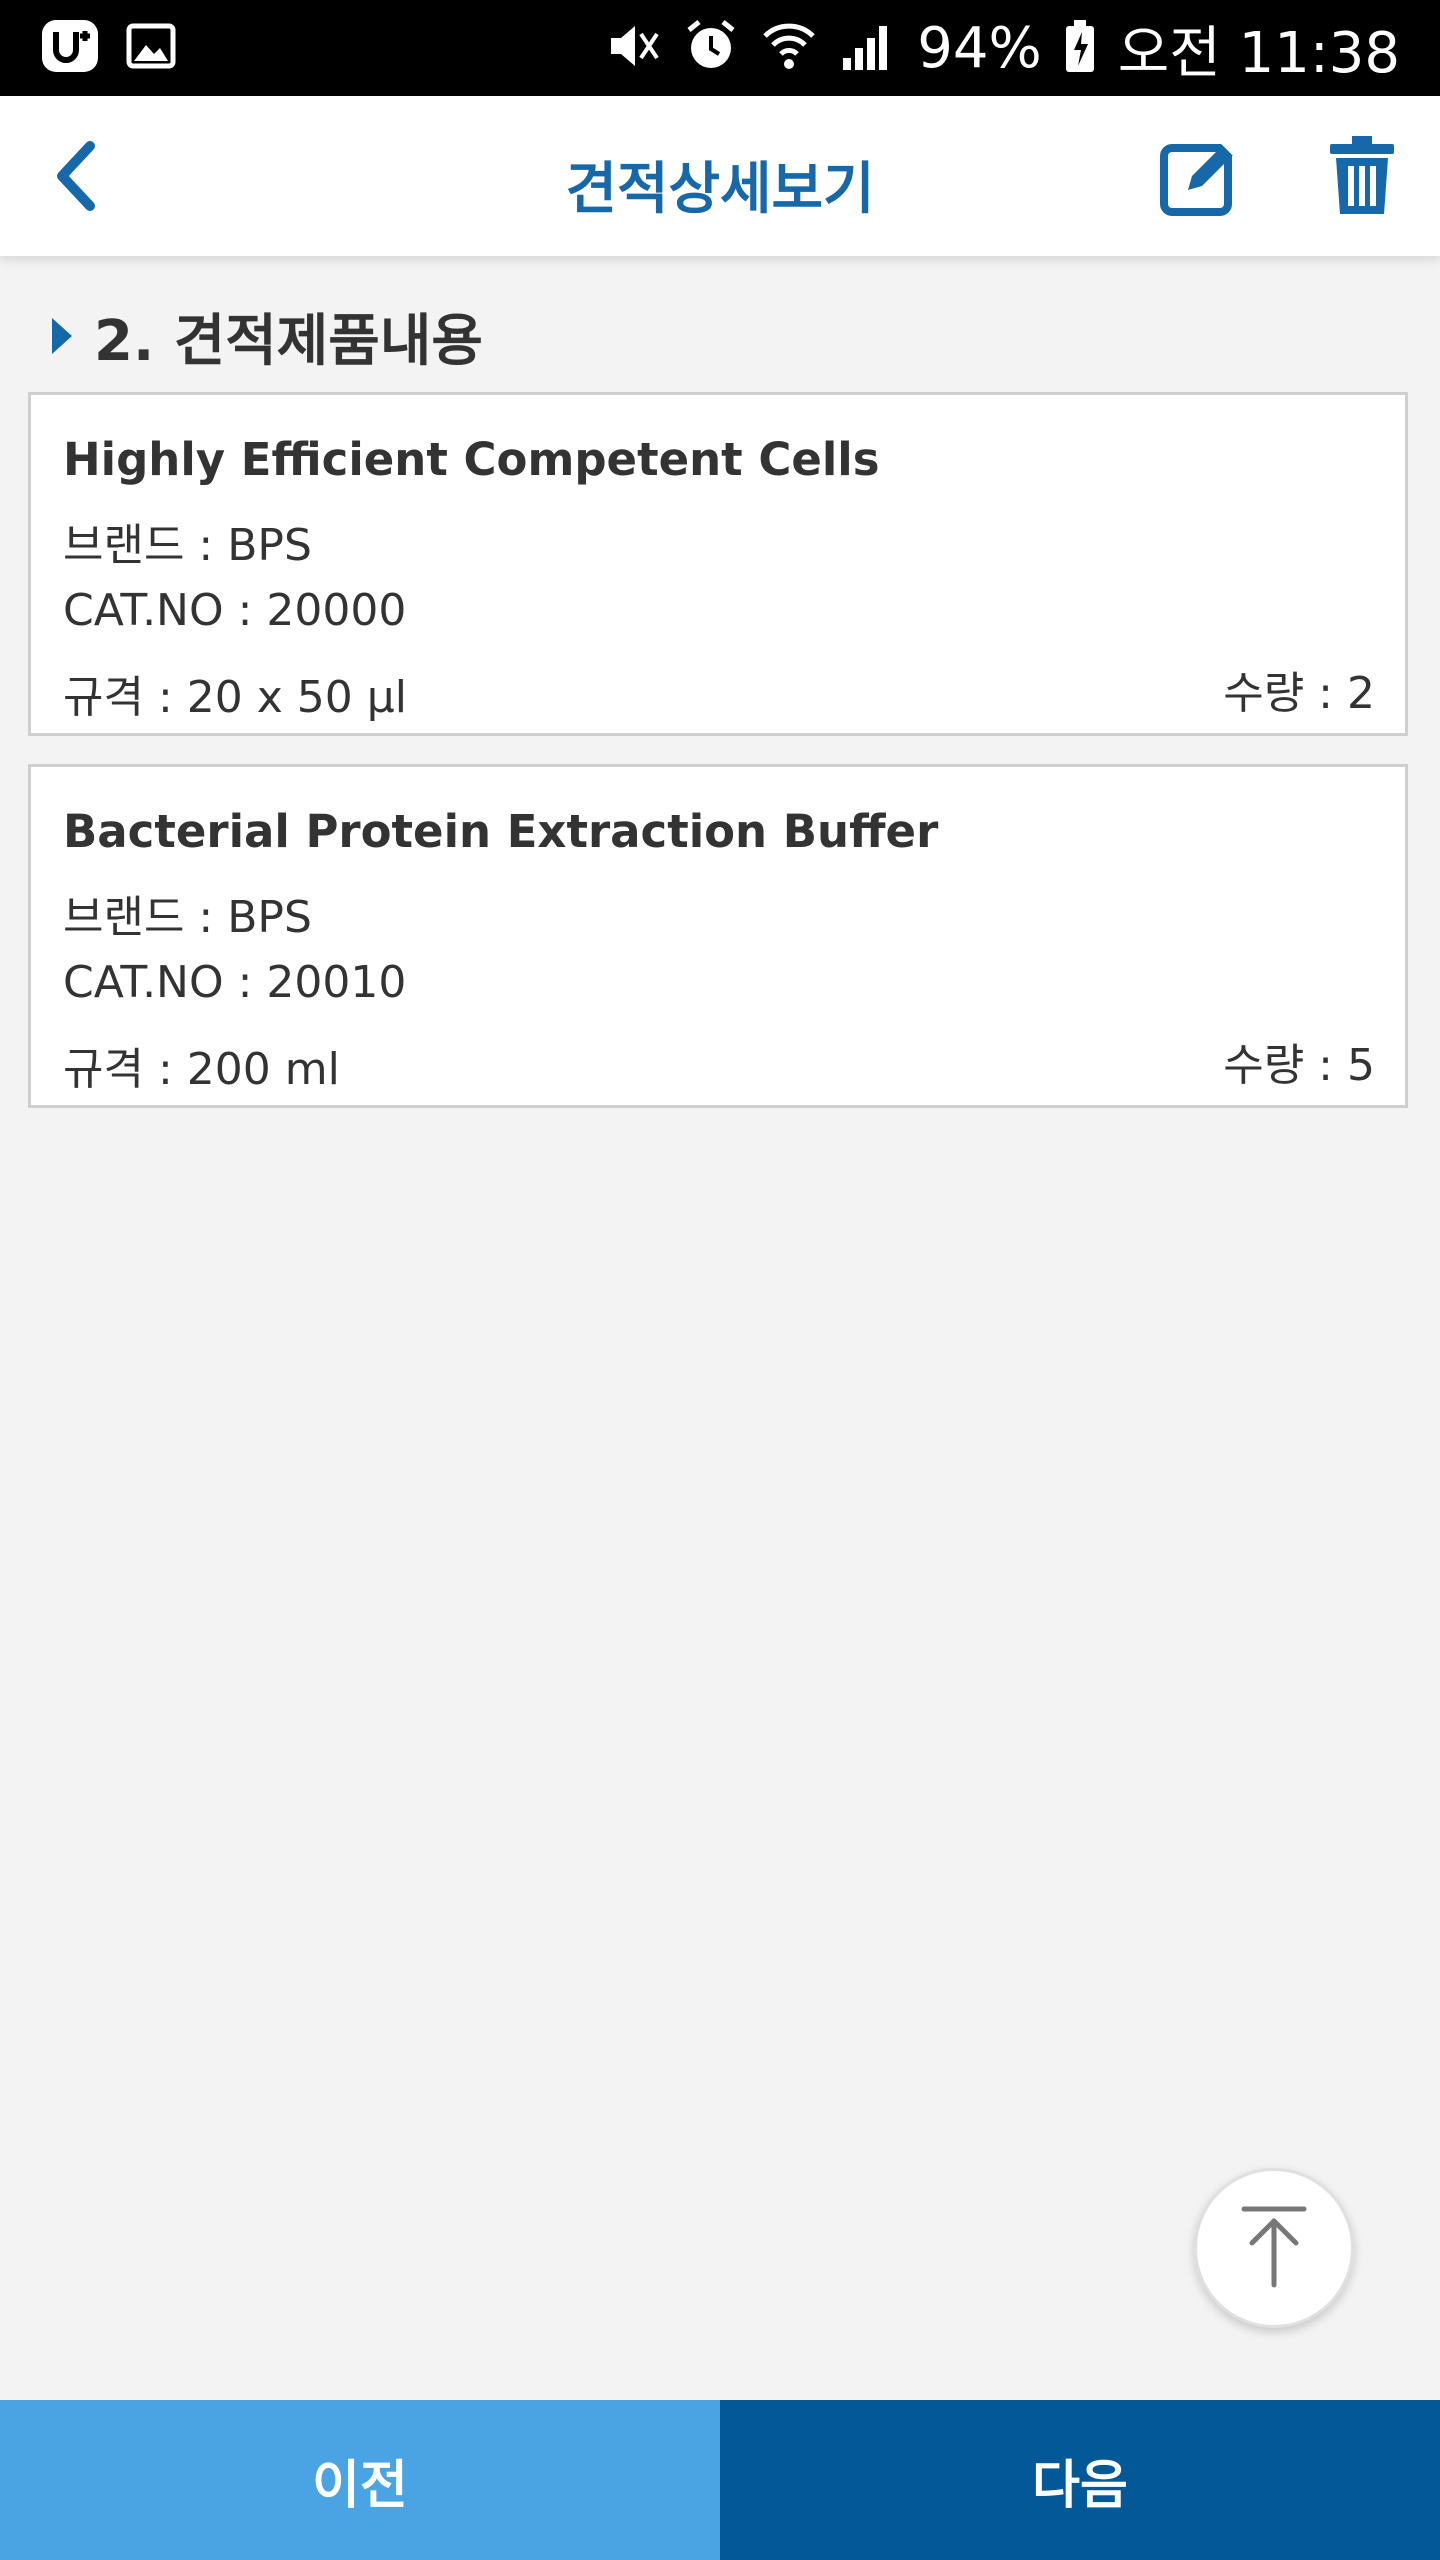 The width and height of the screenshot is (1440, 2560). Describe the element at coordinates (1200, 176) in the screenshot. I see `edit-button` at that location.